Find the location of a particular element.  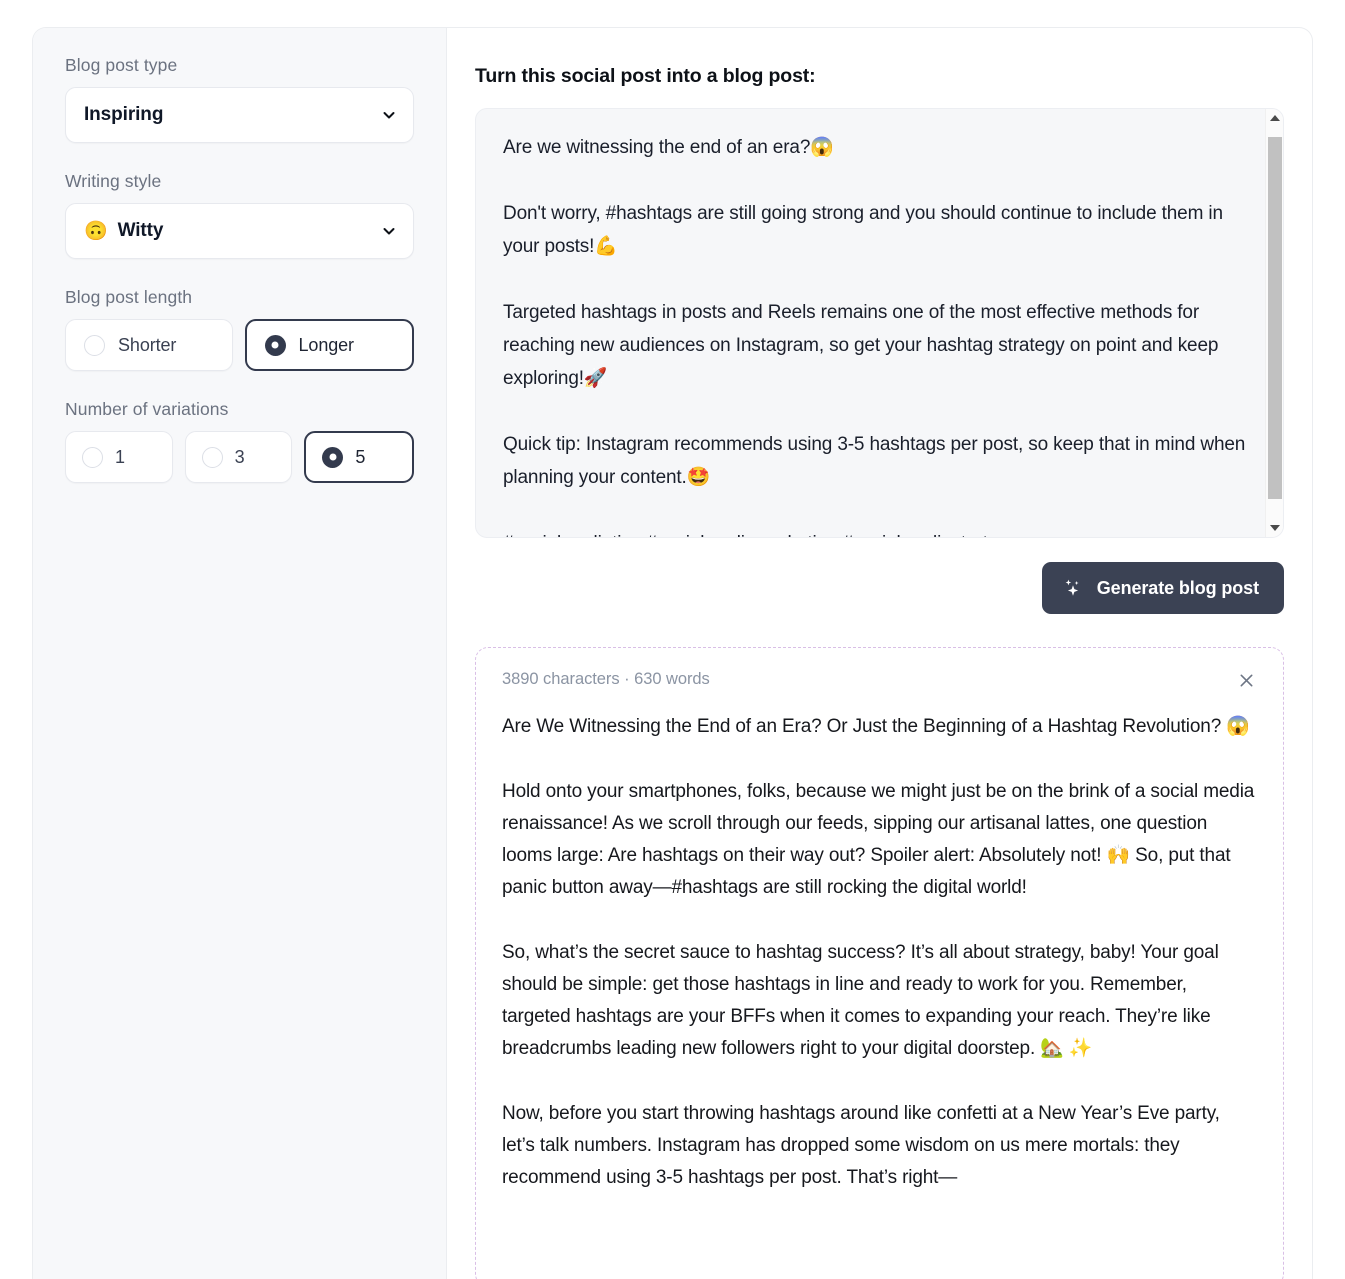

blog-post-type-value: Inspiring is located at coordinates (124, 114).